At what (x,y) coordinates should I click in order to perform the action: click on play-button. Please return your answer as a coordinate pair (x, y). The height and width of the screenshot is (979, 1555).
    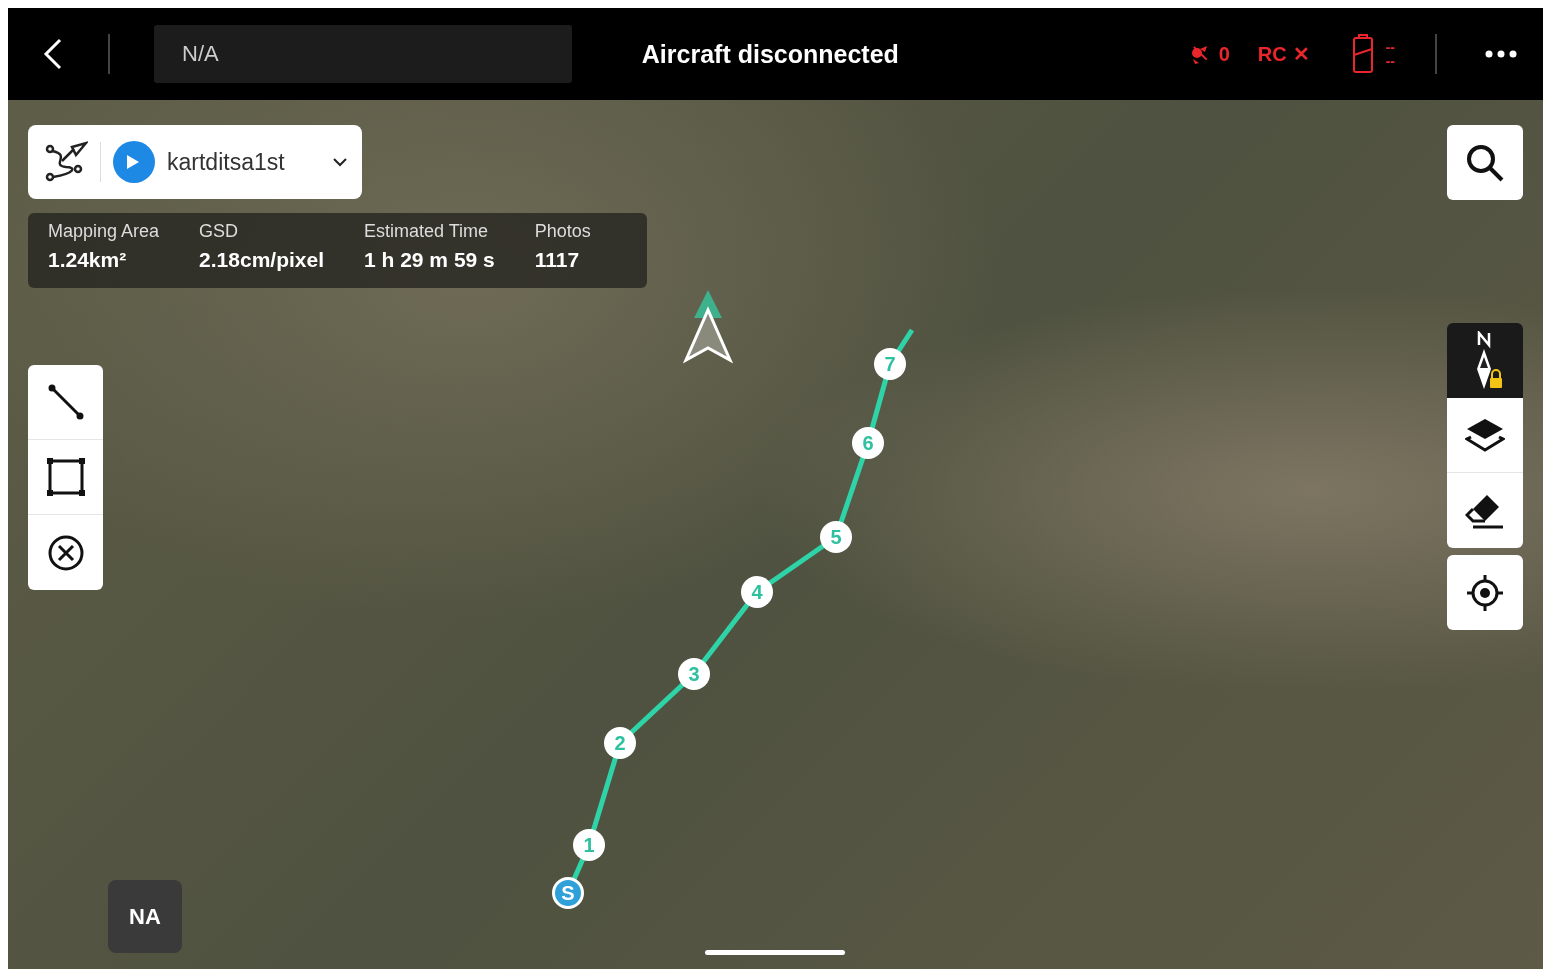
    Looking at the image, I should click on (134, 162).